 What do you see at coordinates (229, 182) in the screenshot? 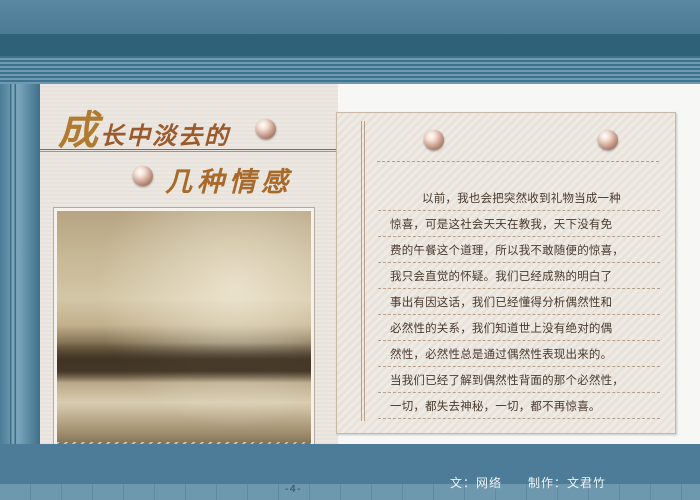
I see `page-title-line2: 几种情感` at bounding box center [229, 182].